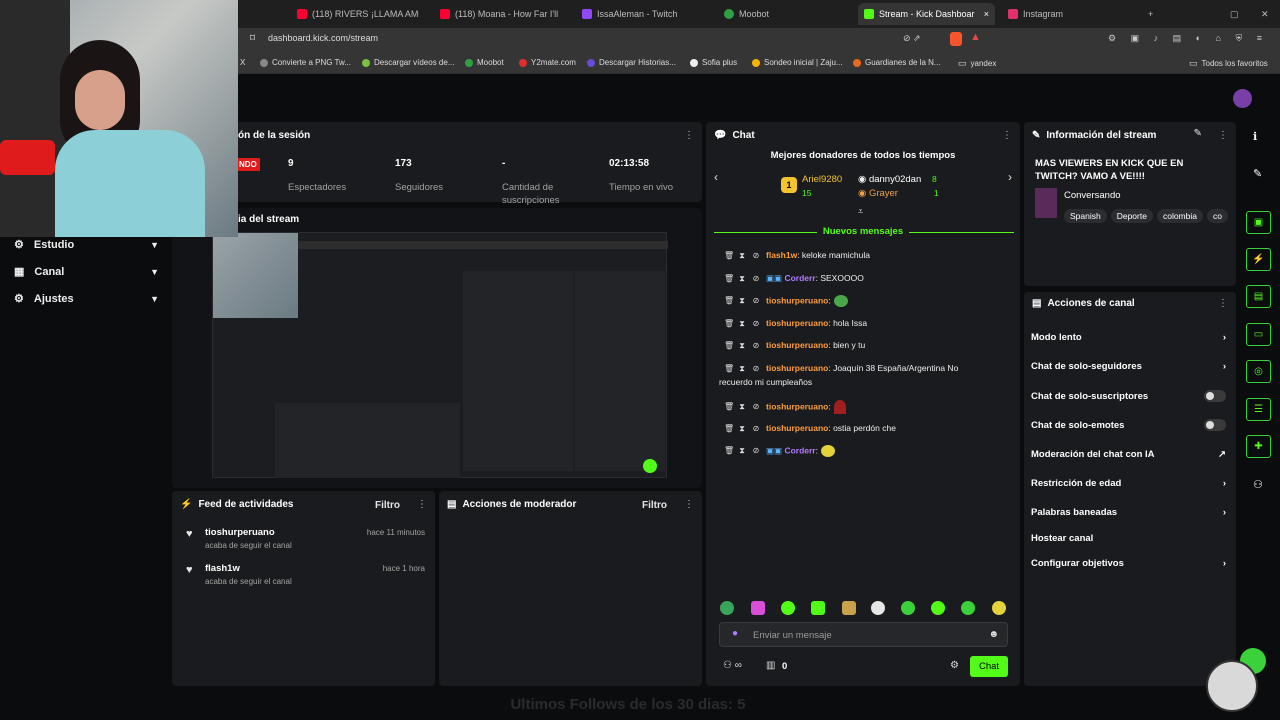 The image size is (1280, 720). Describe the element at coordinates (779, 451) in the screenshot. I see `chat-message: 🗑 ⧗ ⊘ ▣▣ Corderr:` at that location.